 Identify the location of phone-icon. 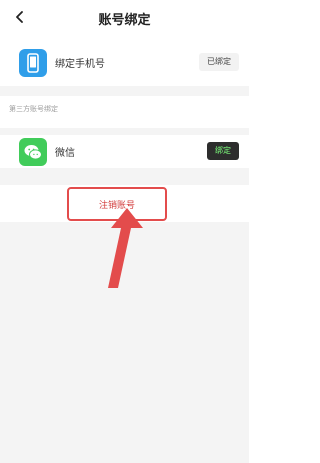
(33, 63).